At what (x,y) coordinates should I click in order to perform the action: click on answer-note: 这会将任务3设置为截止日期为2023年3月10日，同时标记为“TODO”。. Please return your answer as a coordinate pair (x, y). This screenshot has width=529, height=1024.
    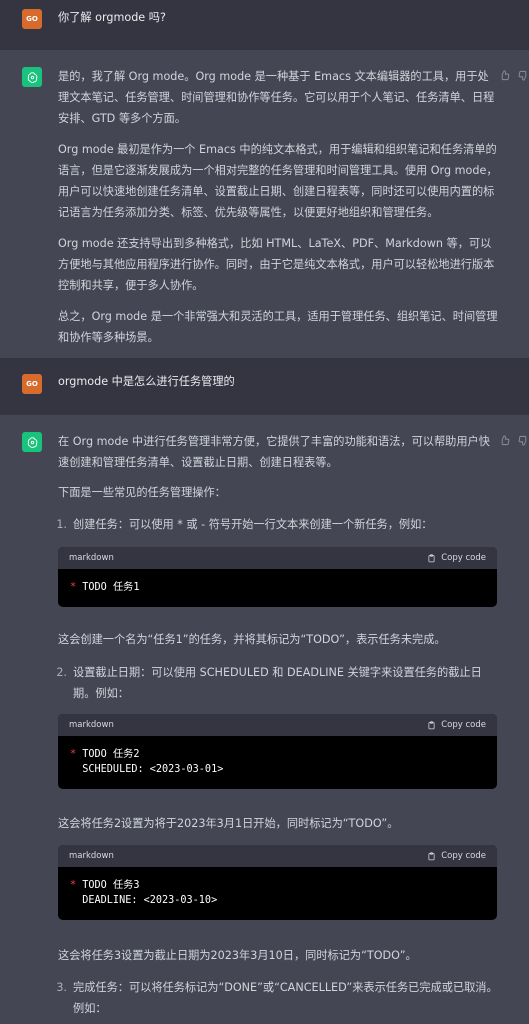
    Looking at the image, I should click on (237, 955).